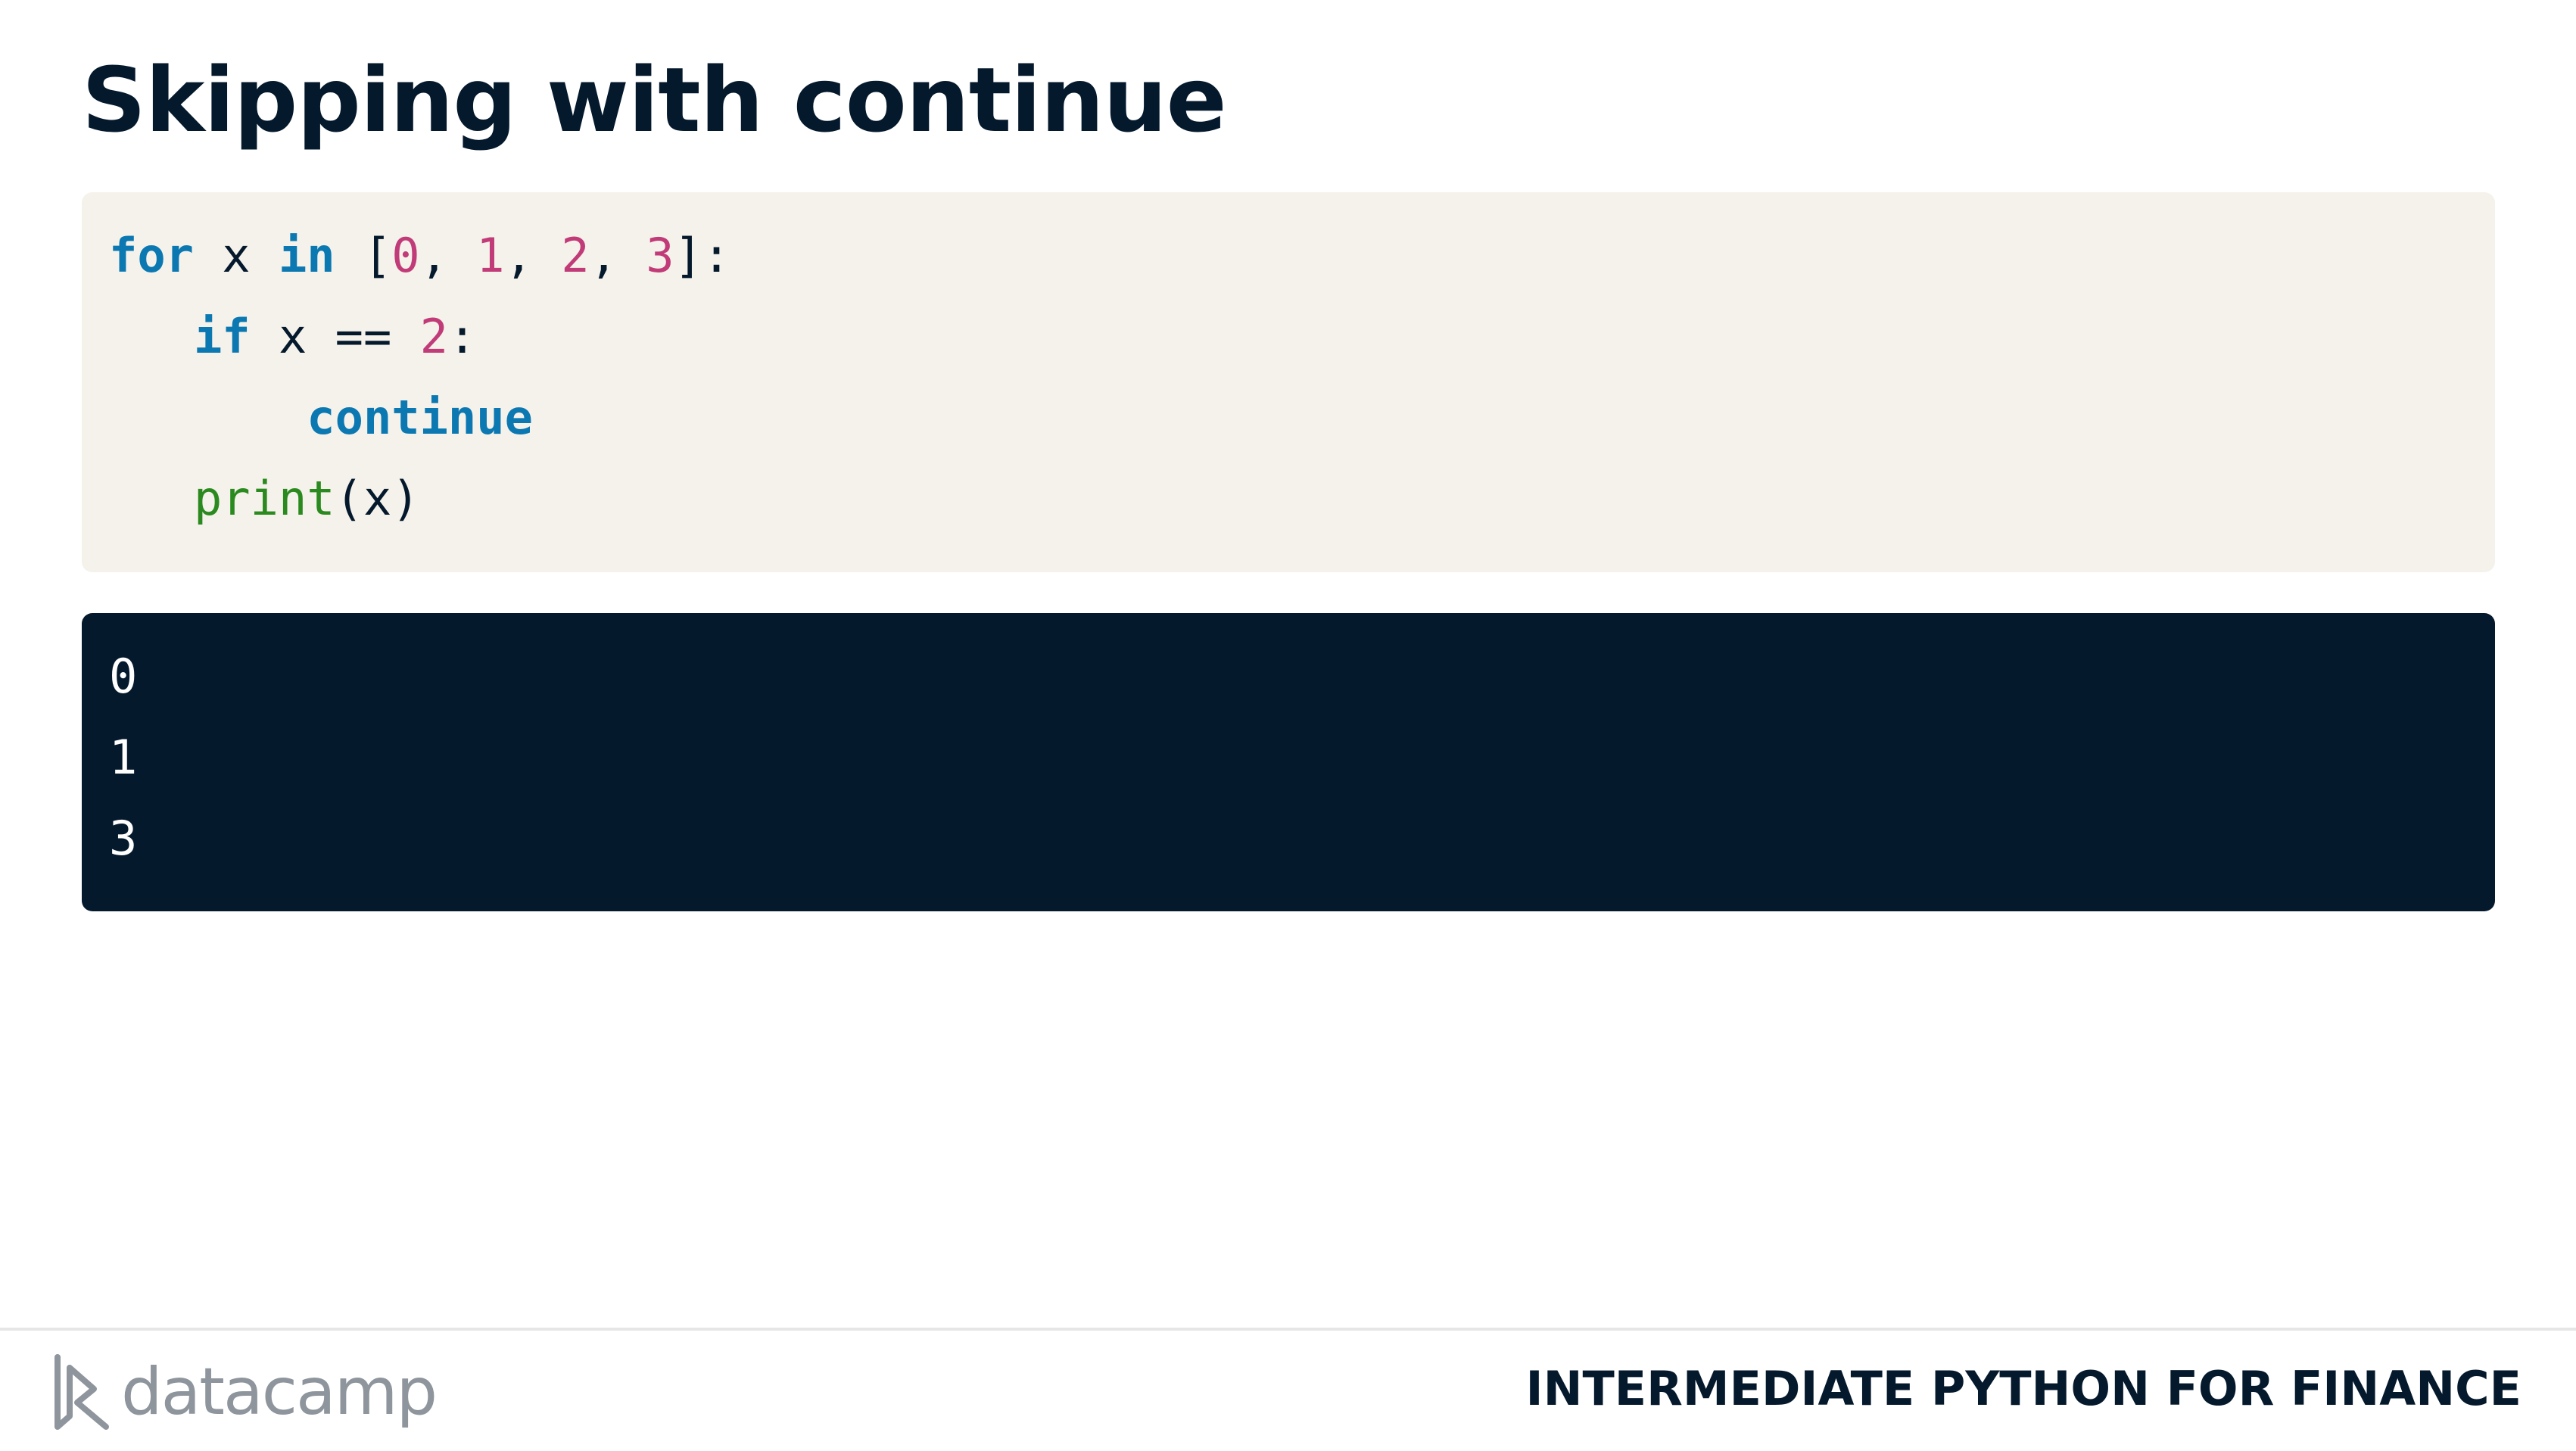 The width and height of the screenshot is (2576, 1451). What do you see at coordinates (420, 417) in the screenshot?
I see `keyword-continue: continue` at bounding box center [420, 417].